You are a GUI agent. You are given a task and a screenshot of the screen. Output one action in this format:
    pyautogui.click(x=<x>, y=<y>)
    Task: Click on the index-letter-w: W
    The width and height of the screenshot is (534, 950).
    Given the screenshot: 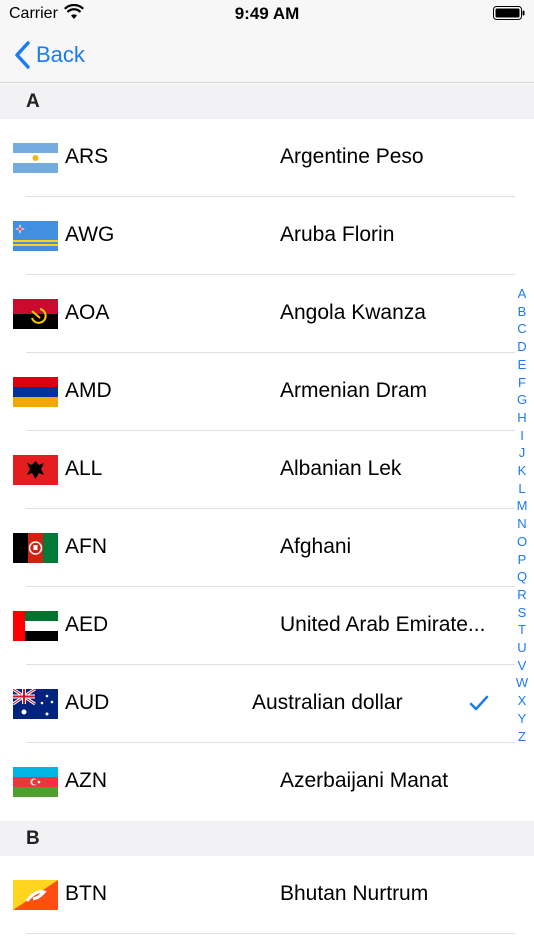 What is the action you would take?
    pyautogui.click(x=522, y=683)
    